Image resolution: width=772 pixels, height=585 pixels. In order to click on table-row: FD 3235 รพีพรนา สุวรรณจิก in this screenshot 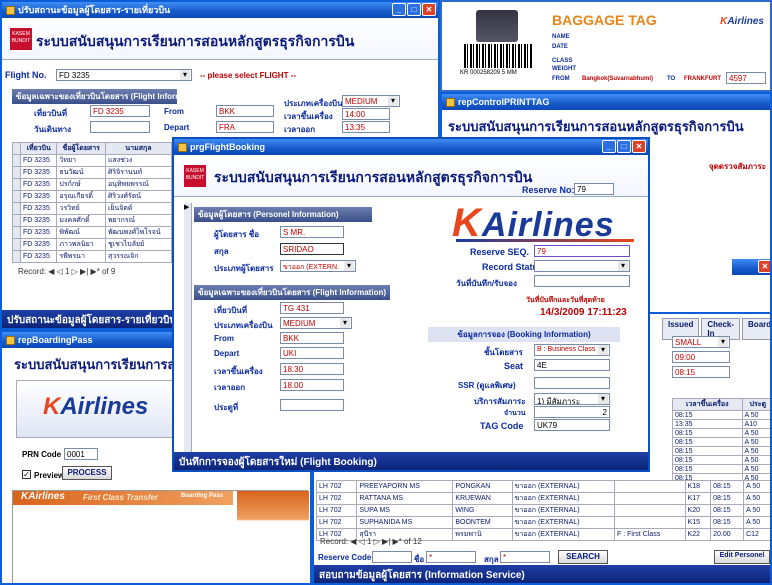, I will do `click(92, 256)`.